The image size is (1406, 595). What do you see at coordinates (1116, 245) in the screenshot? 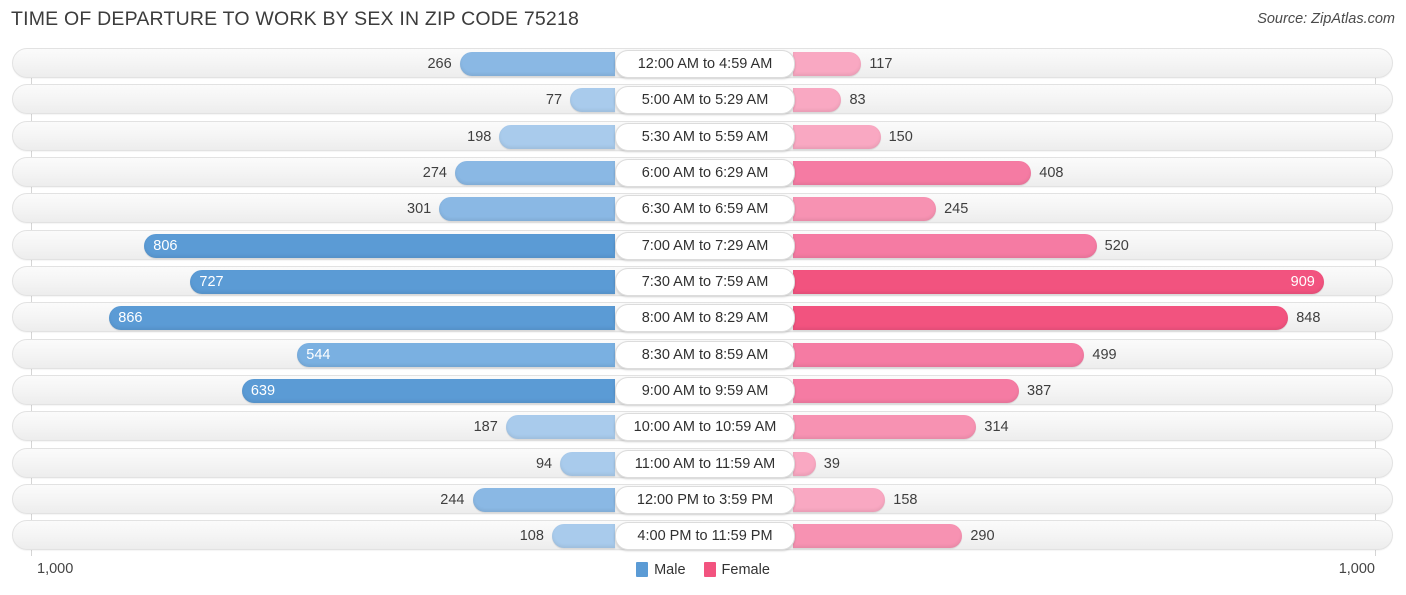
I see `value-label-female: 520` at bounding box center [1116, 245].